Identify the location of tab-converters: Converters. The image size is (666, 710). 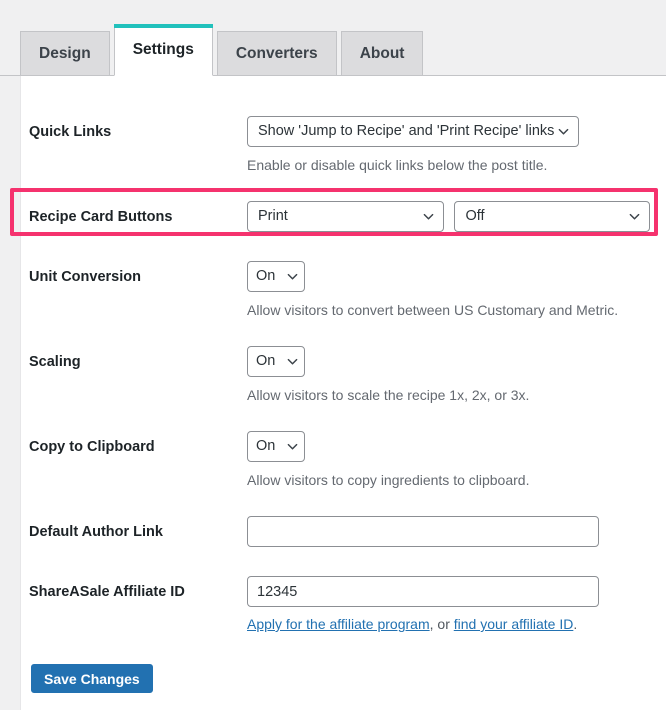
(276, 53).